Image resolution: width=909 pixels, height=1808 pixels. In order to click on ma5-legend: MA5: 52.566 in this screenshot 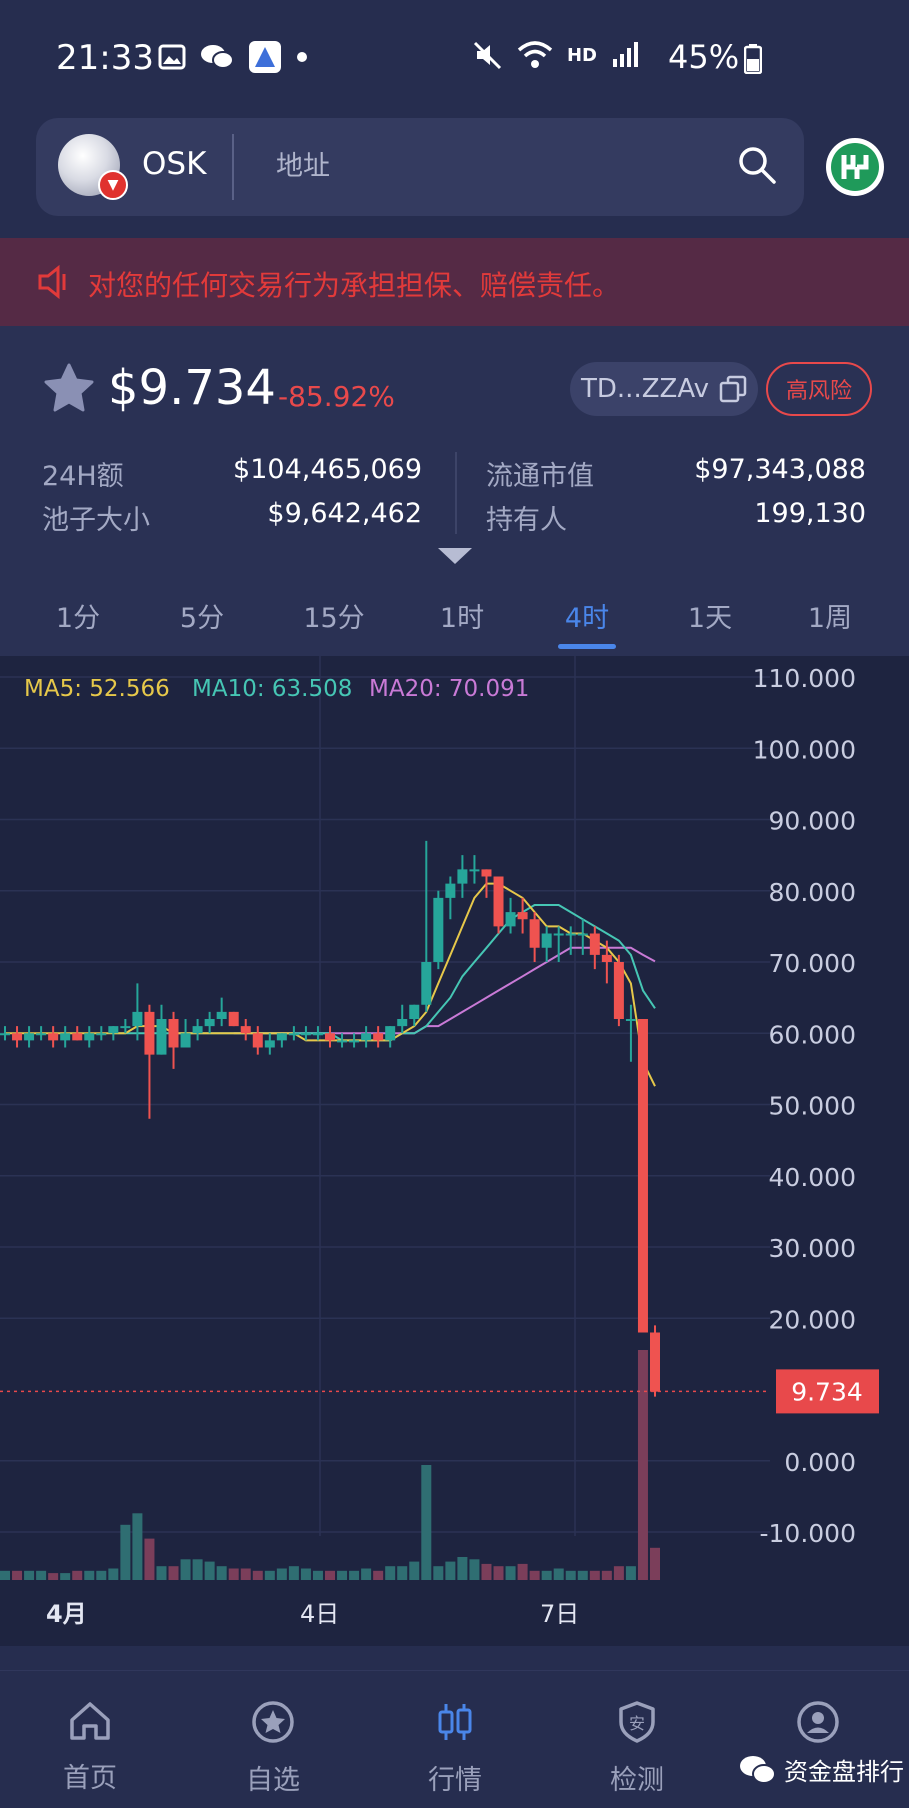, I will do `click(97, 689)`.